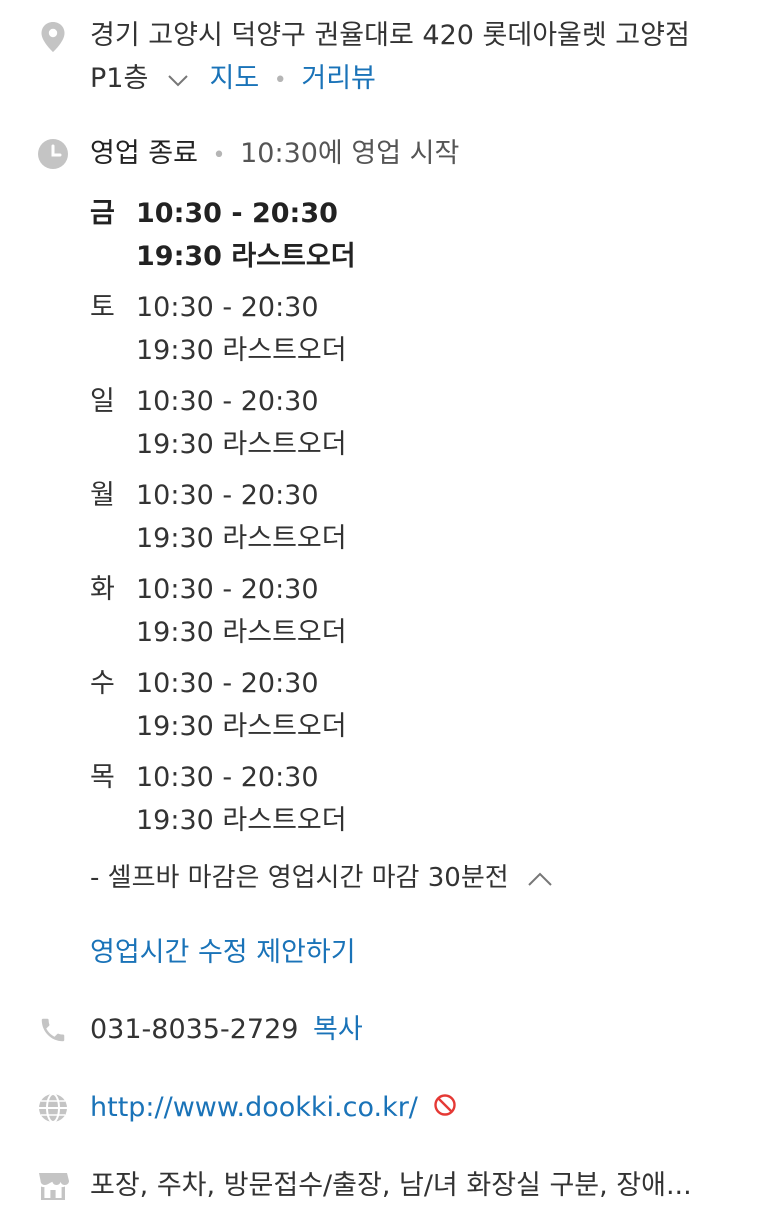 This screenshot has width=773, height=1208. I want to click on day-name: 일, so click(102, 401).